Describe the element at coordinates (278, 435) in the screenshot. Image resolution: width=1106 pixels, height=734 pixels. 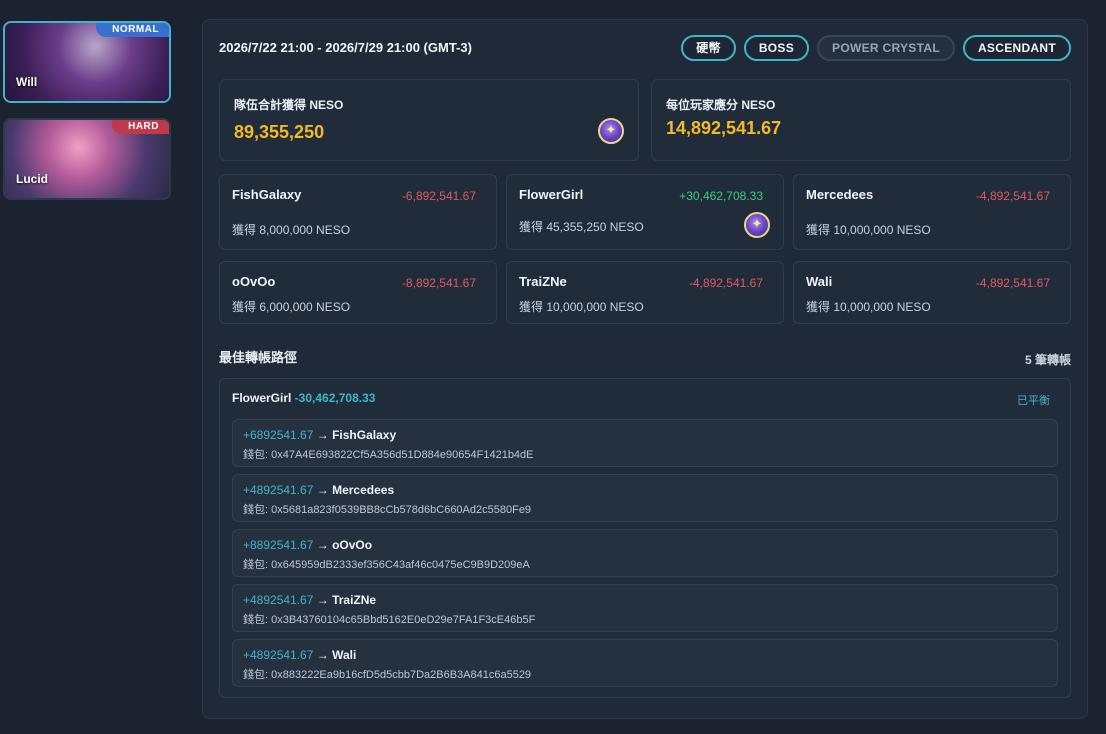
I see `transfer-amount: +6892541.67` at that location.